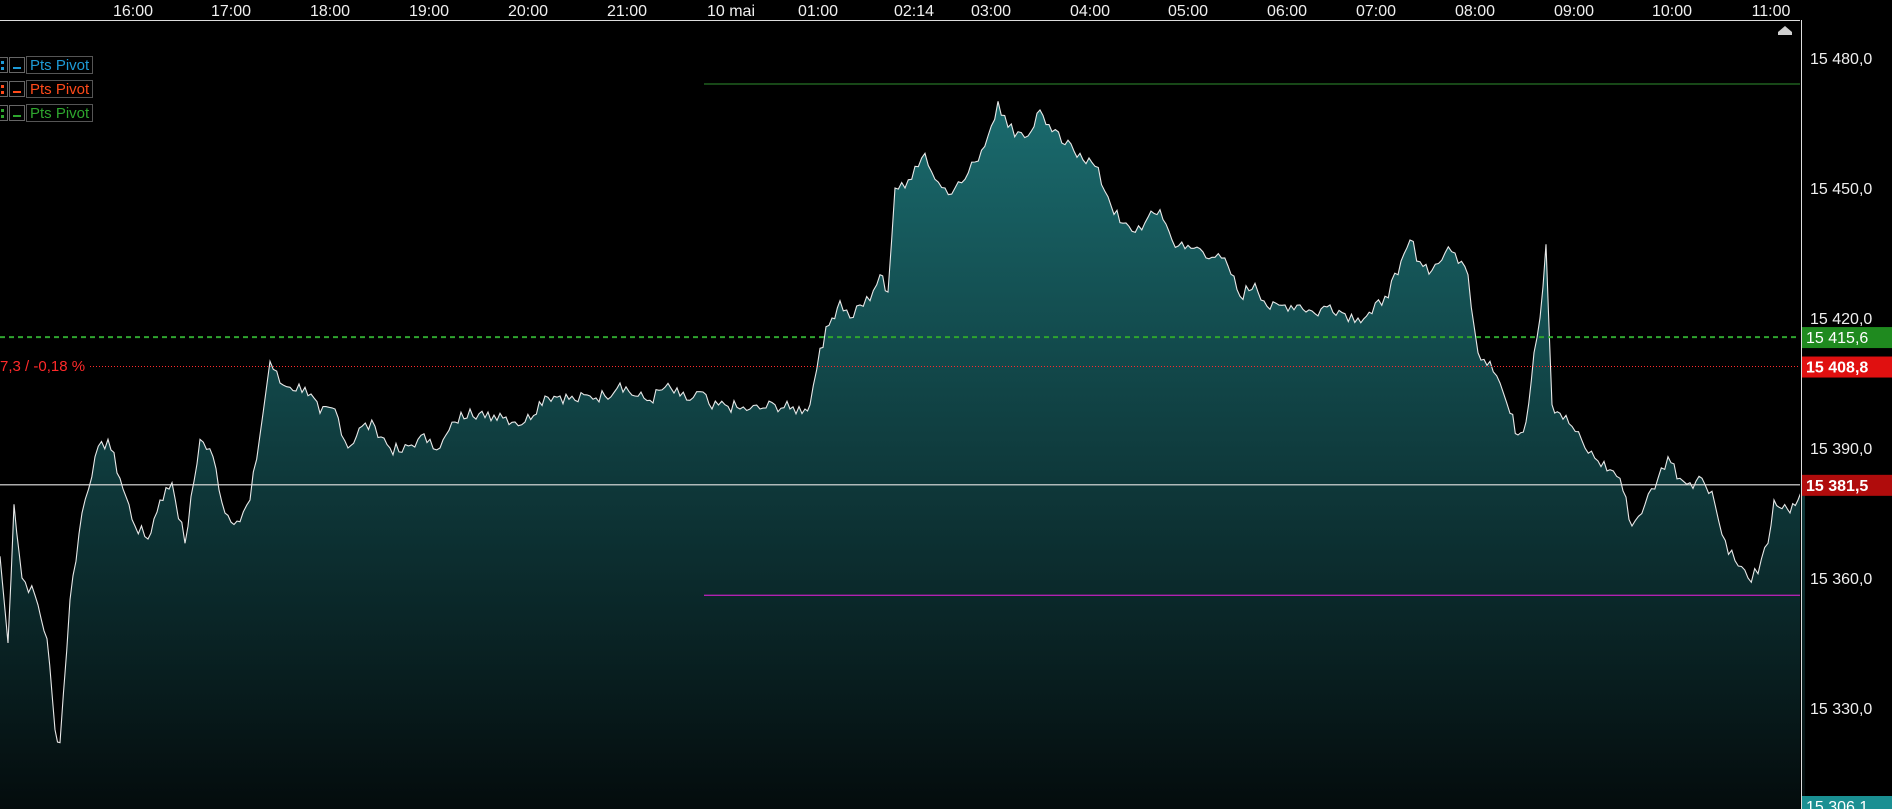 This screenshot has width=1892, height=809. I want to click on time-tick-label: 21:00, so click(627, 11).